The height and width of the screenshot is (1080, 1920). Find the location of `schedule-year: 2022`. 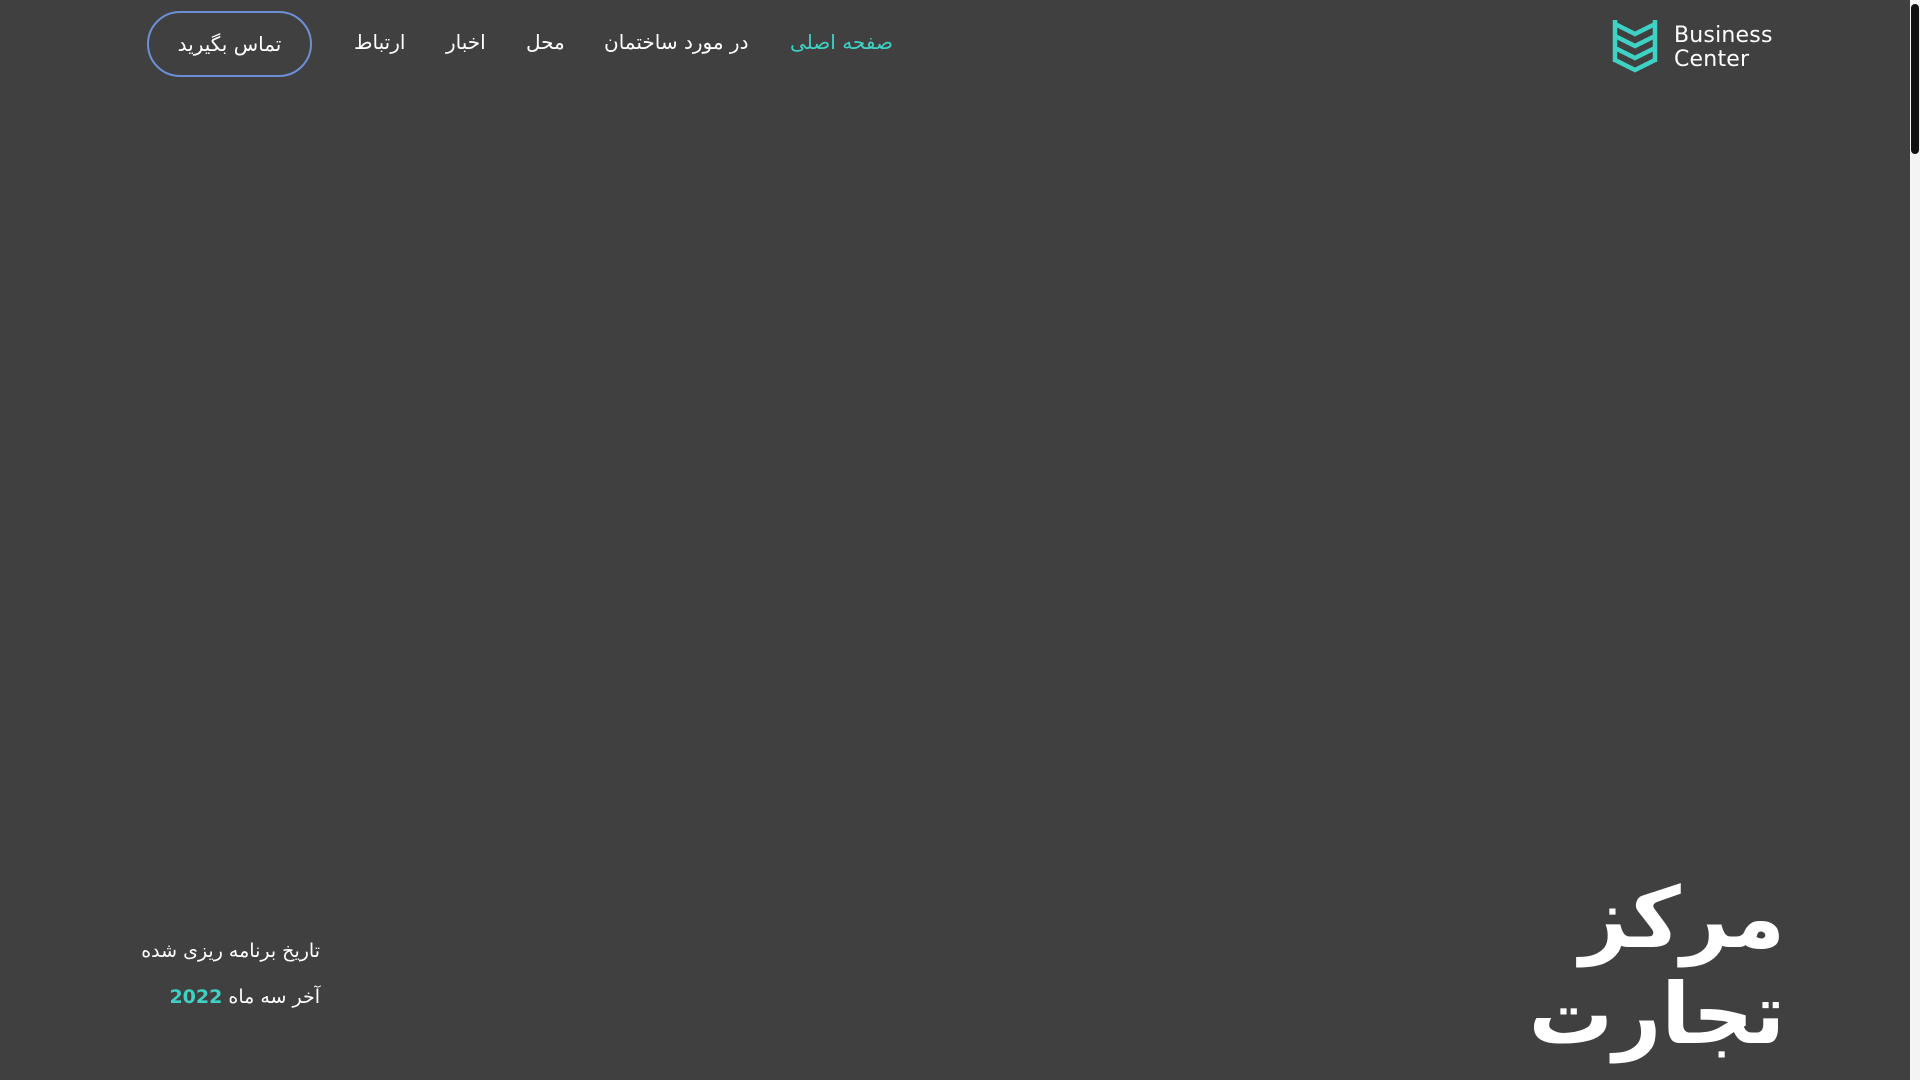

schedule-year: 2022 is located at coordinates (196, 997).